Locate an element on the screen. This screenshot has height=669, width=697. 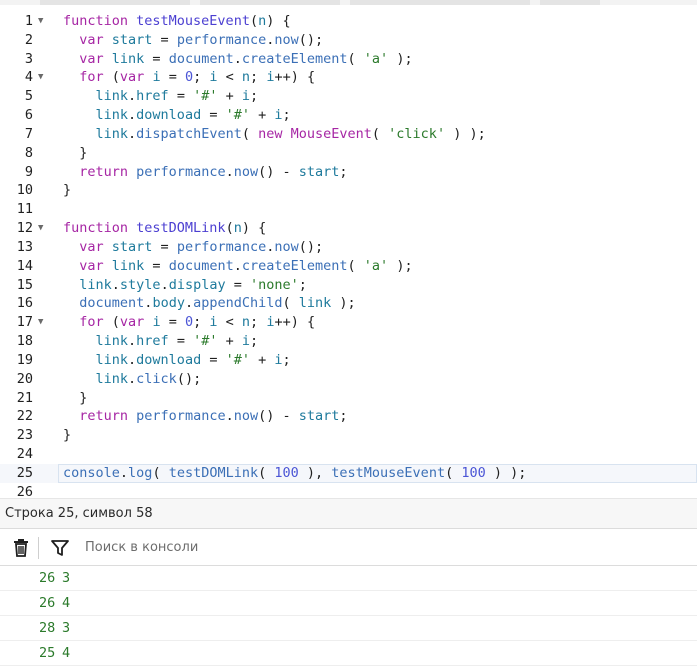
code-line: 20 link.click(); is located at coordinates (348, 379).